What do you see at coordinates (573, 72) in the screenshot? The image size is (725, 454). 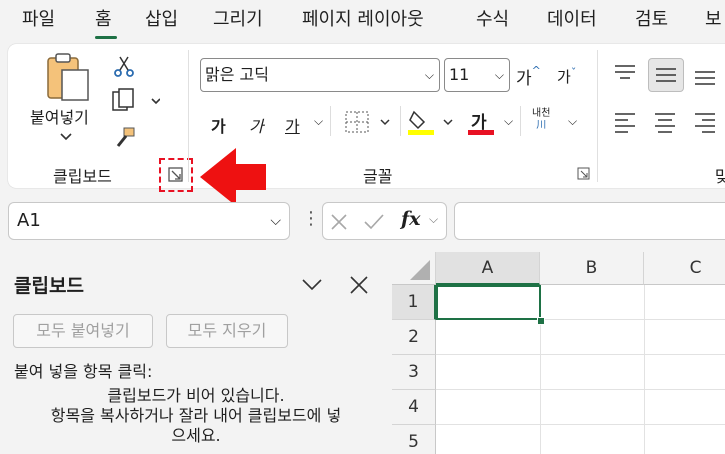 I see `caret-down-icon: ˇ` at bounding box center [573, 72].